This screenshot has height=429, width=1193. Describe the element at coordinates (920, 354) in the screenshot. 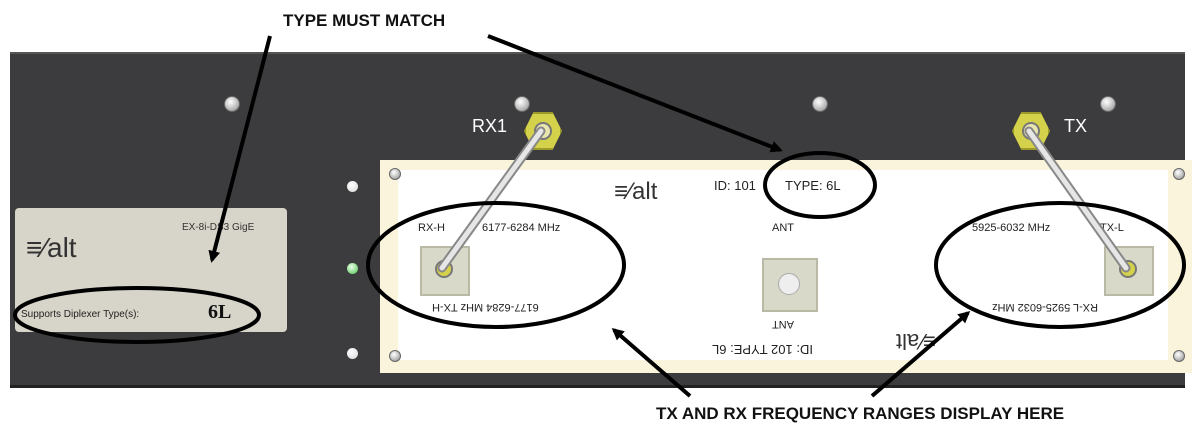

I see `arrow-to-tx-frequency` at that location.